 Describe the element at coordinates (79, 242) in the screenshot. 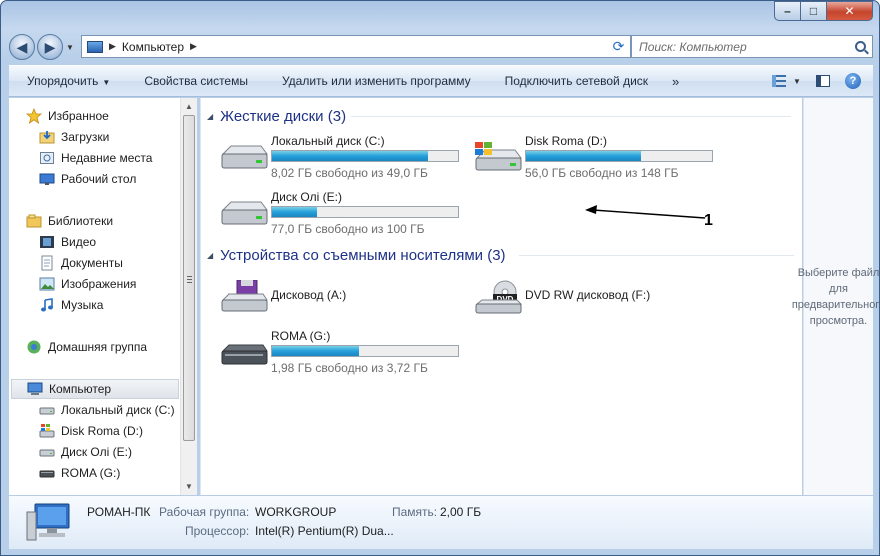

I see `nav-videos-label: Видео` at that location.